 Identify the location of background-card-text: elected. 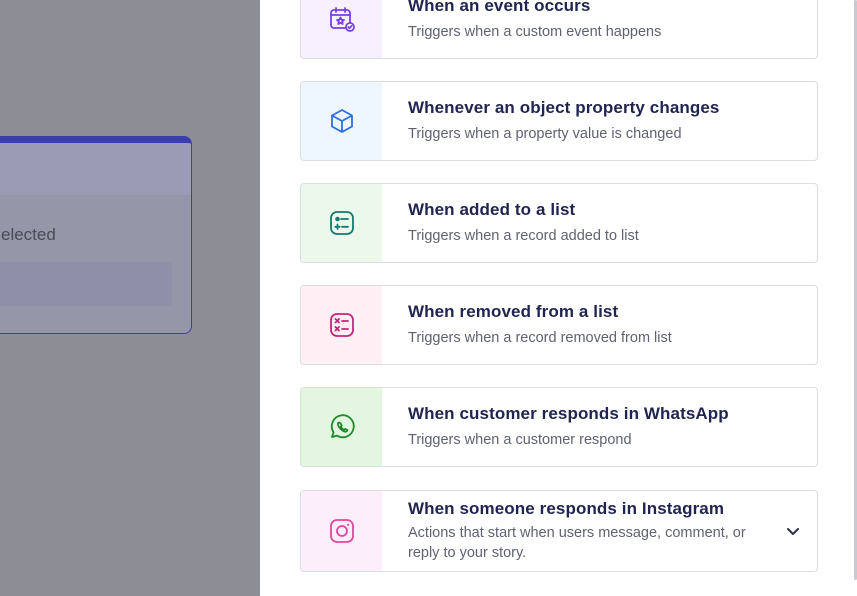
(28, 234).